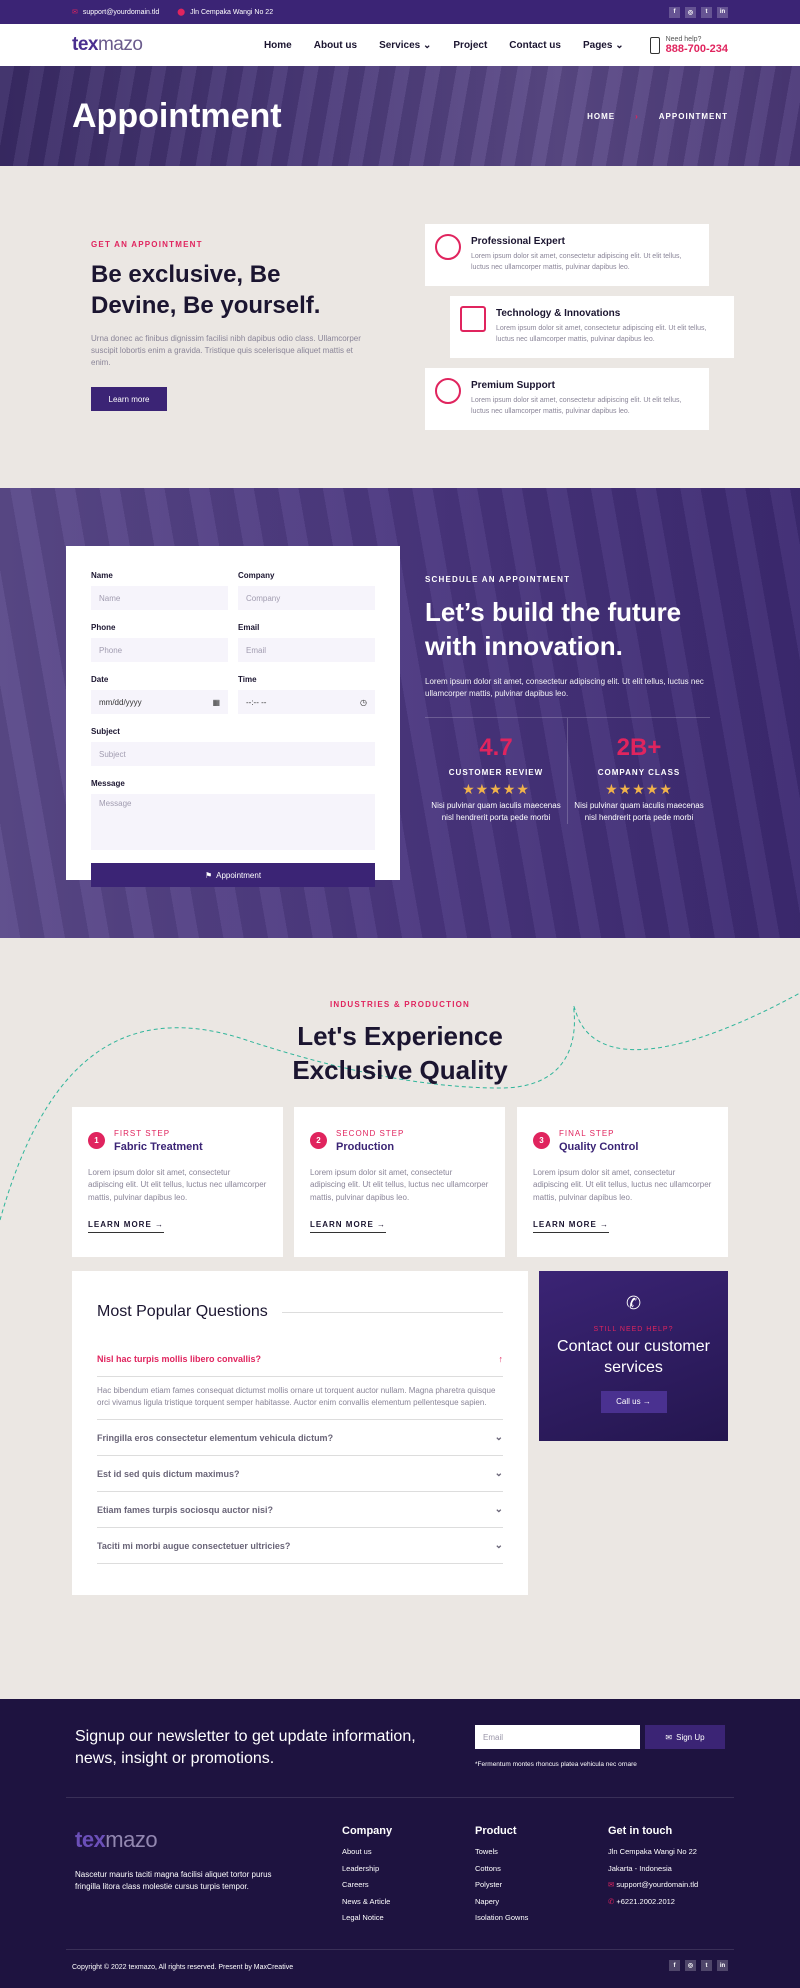  Describe the element at coordinates (335, 45) in the screenshot. I see `nav-about: About us` at that location.